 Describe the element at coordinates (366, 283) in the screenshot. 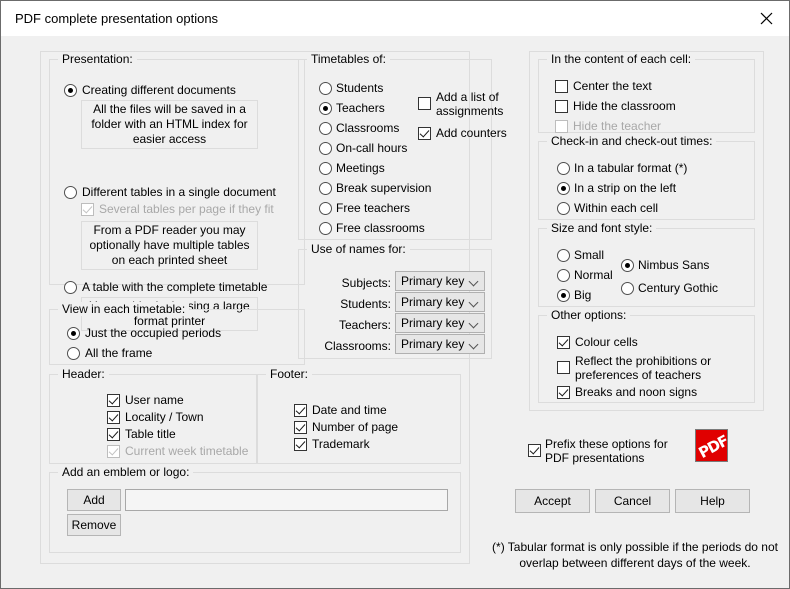

I see `label-subjects: Subjects:` at that location.